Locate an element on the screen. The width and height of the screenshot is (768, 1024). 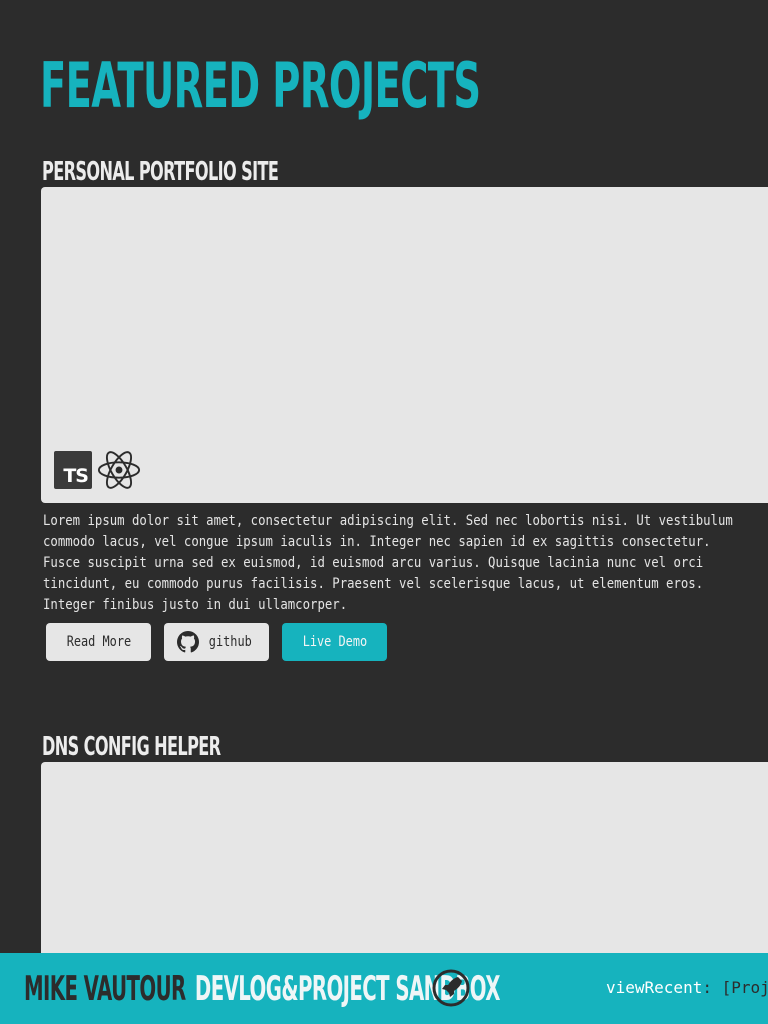
author-name: MIKE VAUTOUR is located at coordinates (105, 989).